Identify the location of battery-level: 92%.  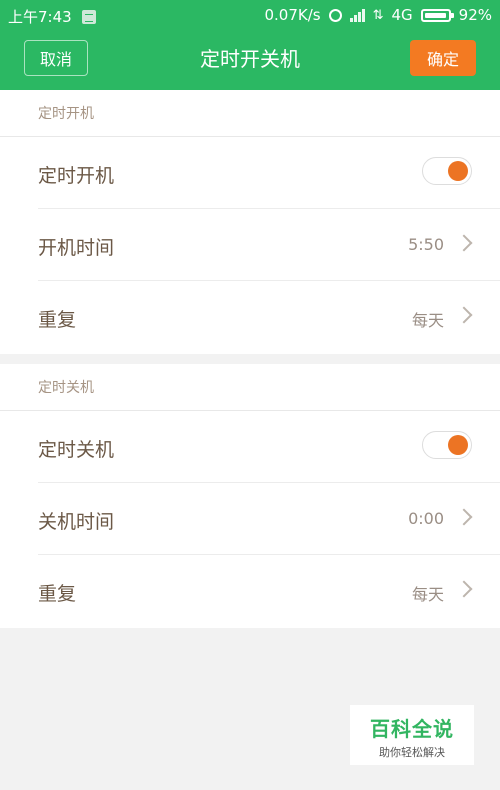
(475, 15).